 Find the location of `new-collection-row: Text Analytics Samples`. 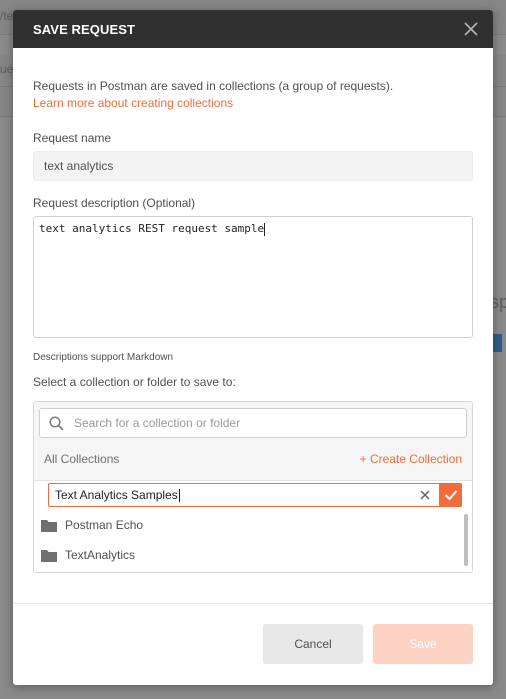

new-collection-row: Text Analytics Samples is located at coordinates (255, 495).